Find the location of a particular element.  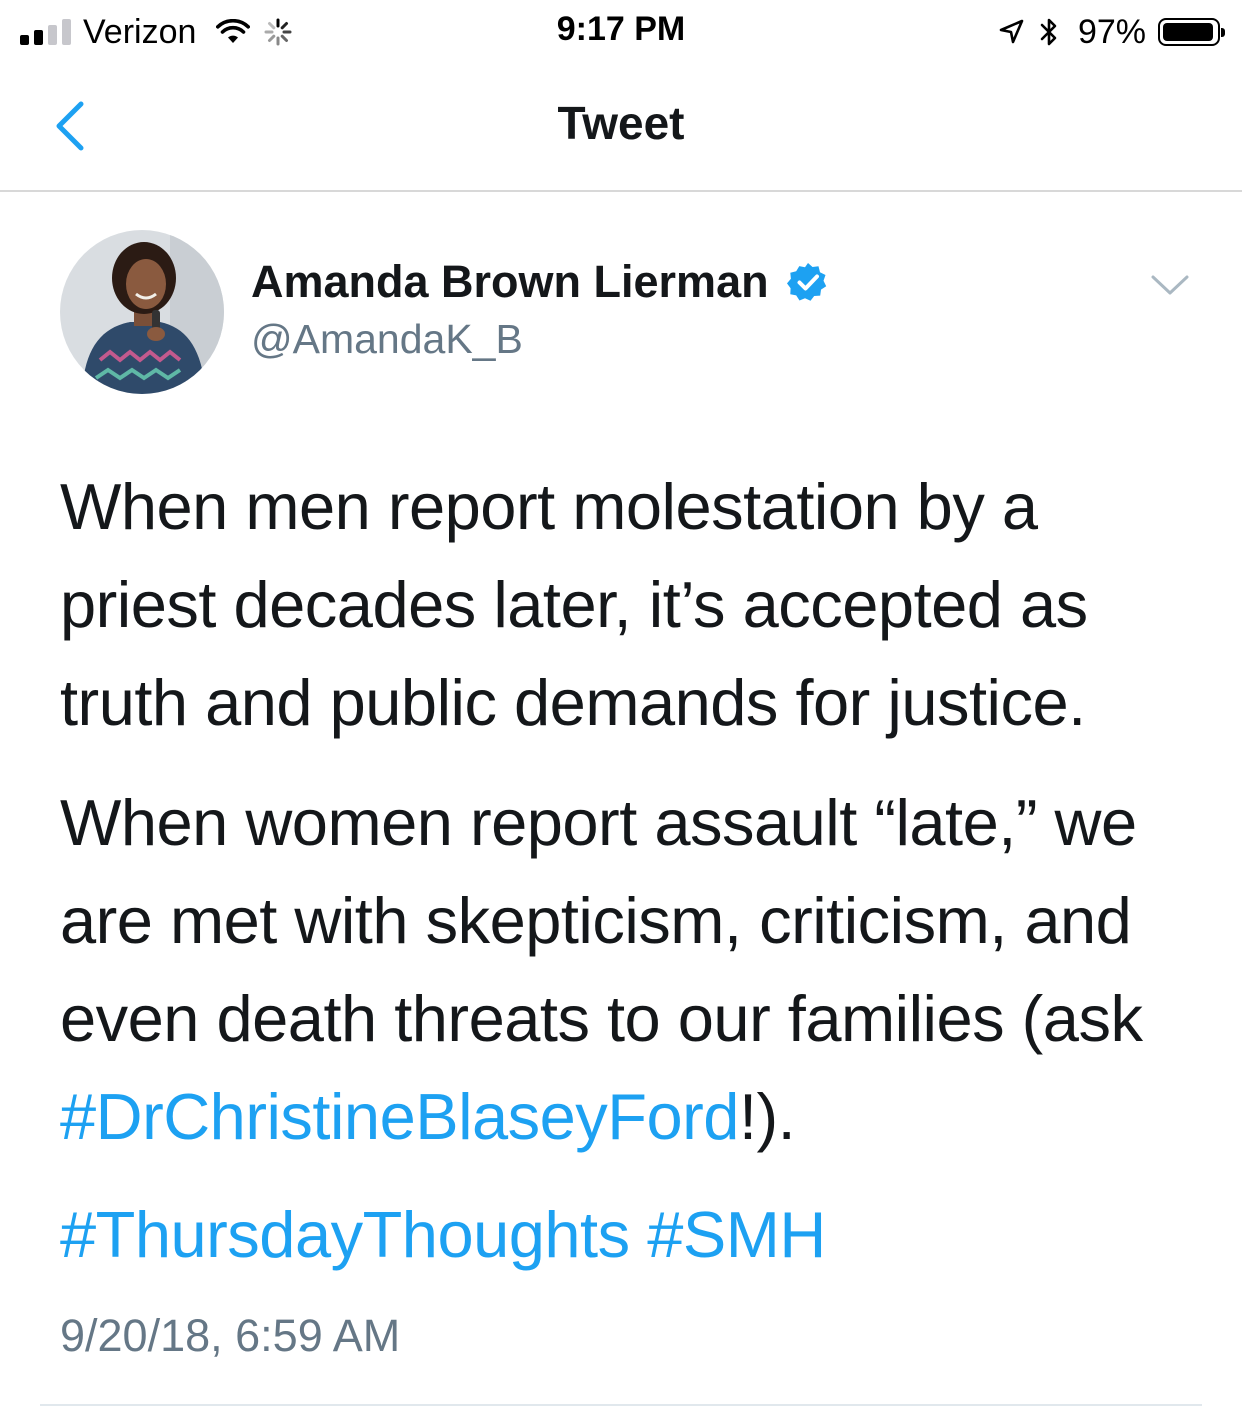

location-arrow-icon is located at coordinates (1011, 31).